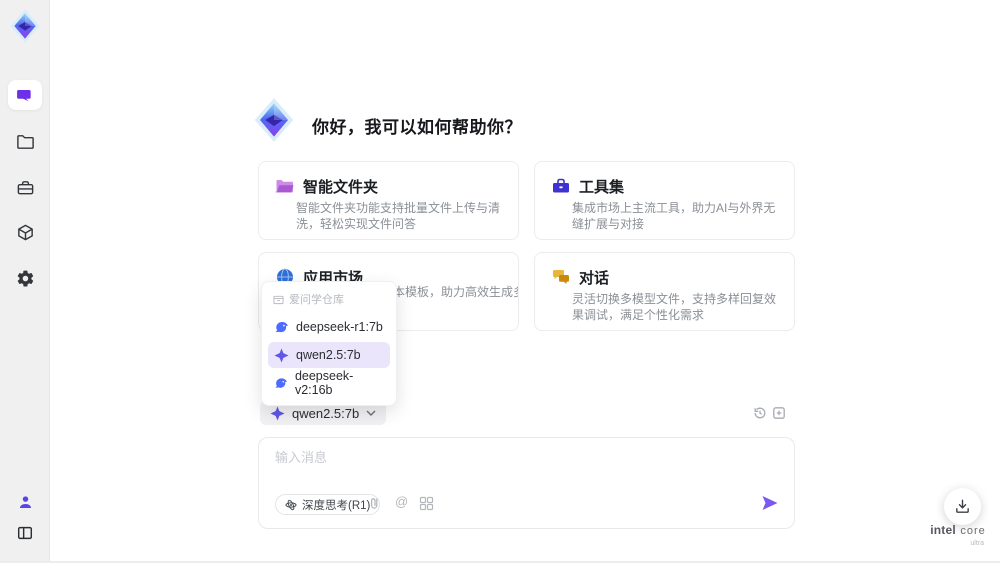  What do you see at coordinates (339, 327) in the screenshot?
I see `model-option-label: deepseek-r1:7b` at bounding box center [339, 327].